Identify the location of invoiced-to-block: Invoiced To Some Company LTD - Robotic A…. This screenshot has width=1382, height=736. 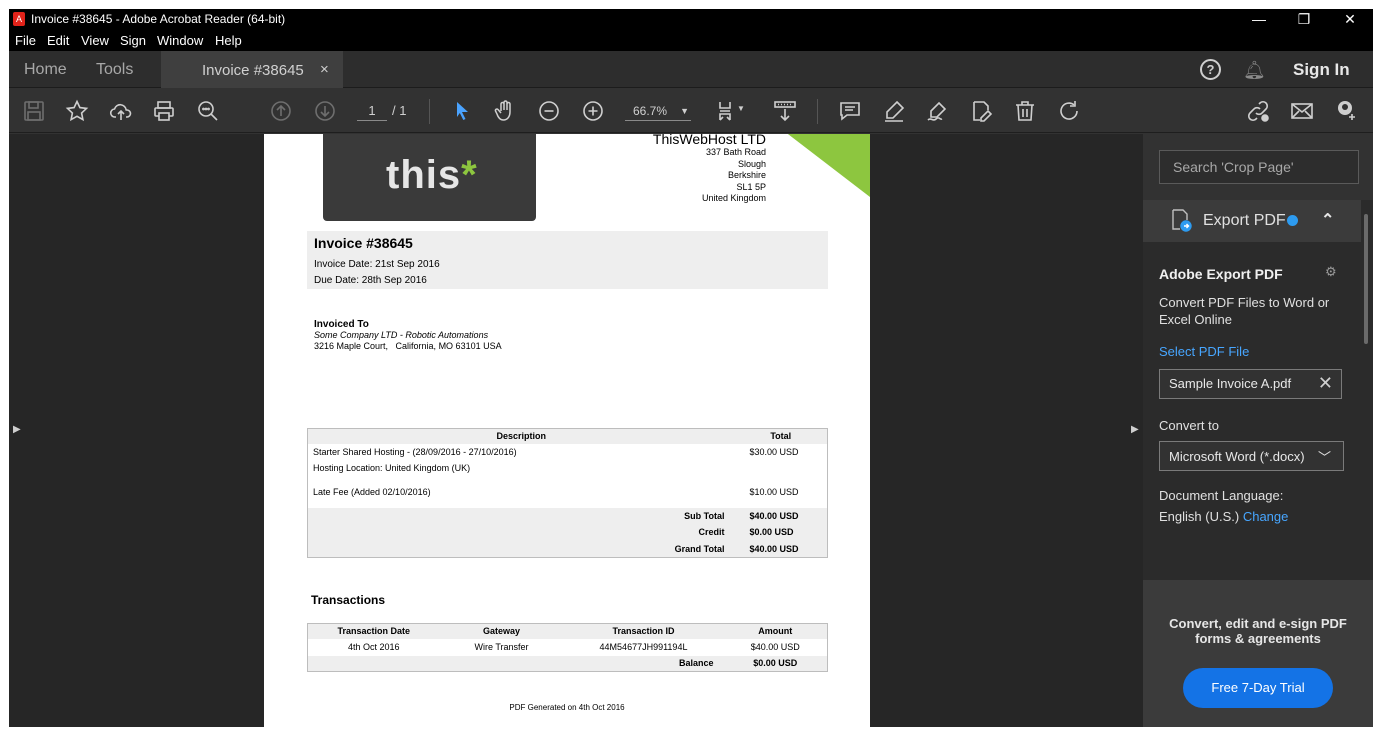
(408, 335).